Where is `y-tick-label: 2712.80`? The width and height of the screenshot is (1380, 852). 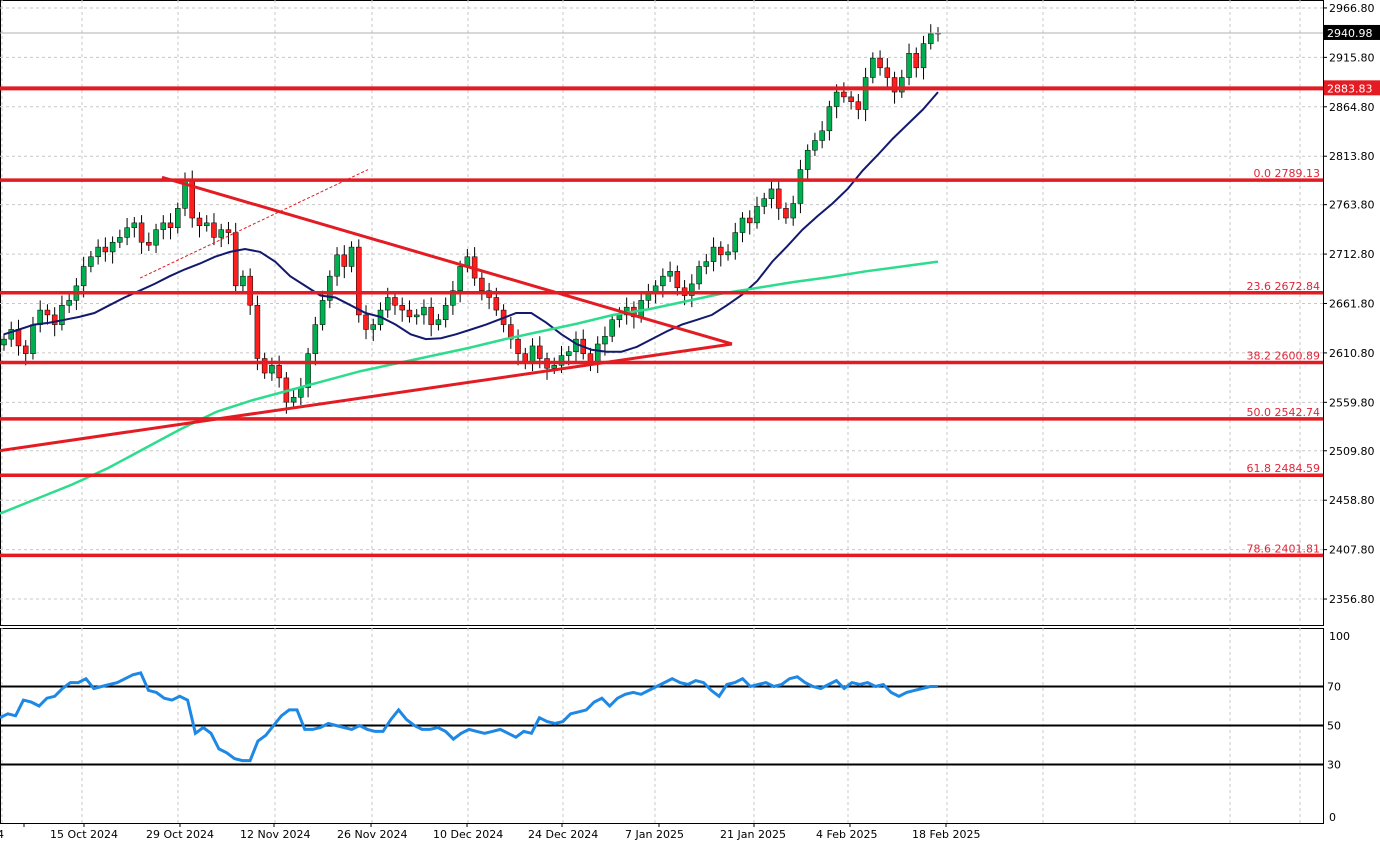
y-tick-label: 2712.80 is located at coordinates (1352, 254).